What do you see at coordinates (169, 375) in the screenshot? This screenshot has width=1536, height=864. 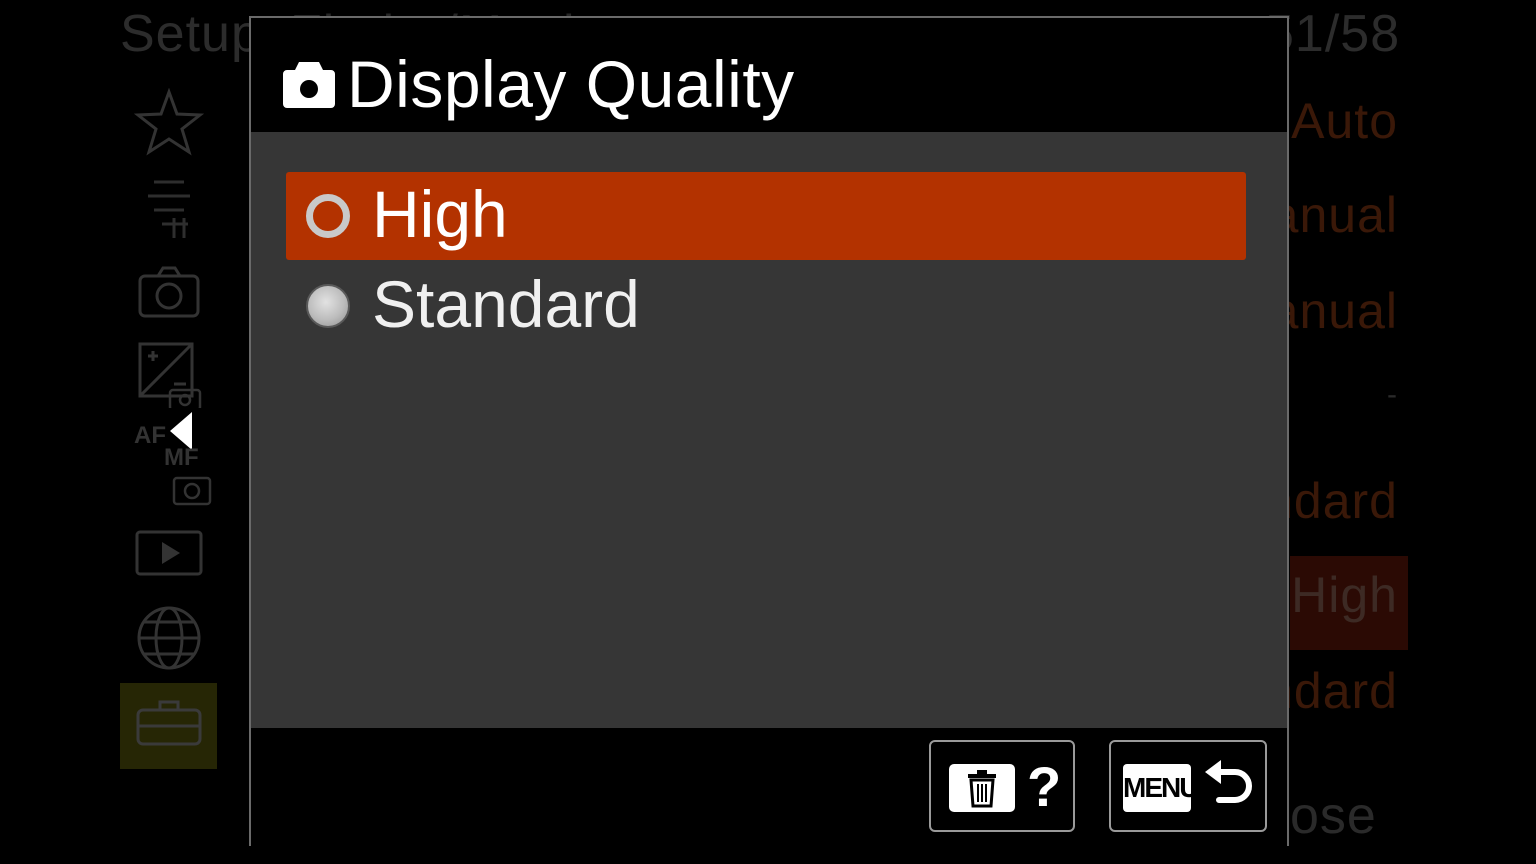 I see `exposure-icon` at bounding box center [169, 375].